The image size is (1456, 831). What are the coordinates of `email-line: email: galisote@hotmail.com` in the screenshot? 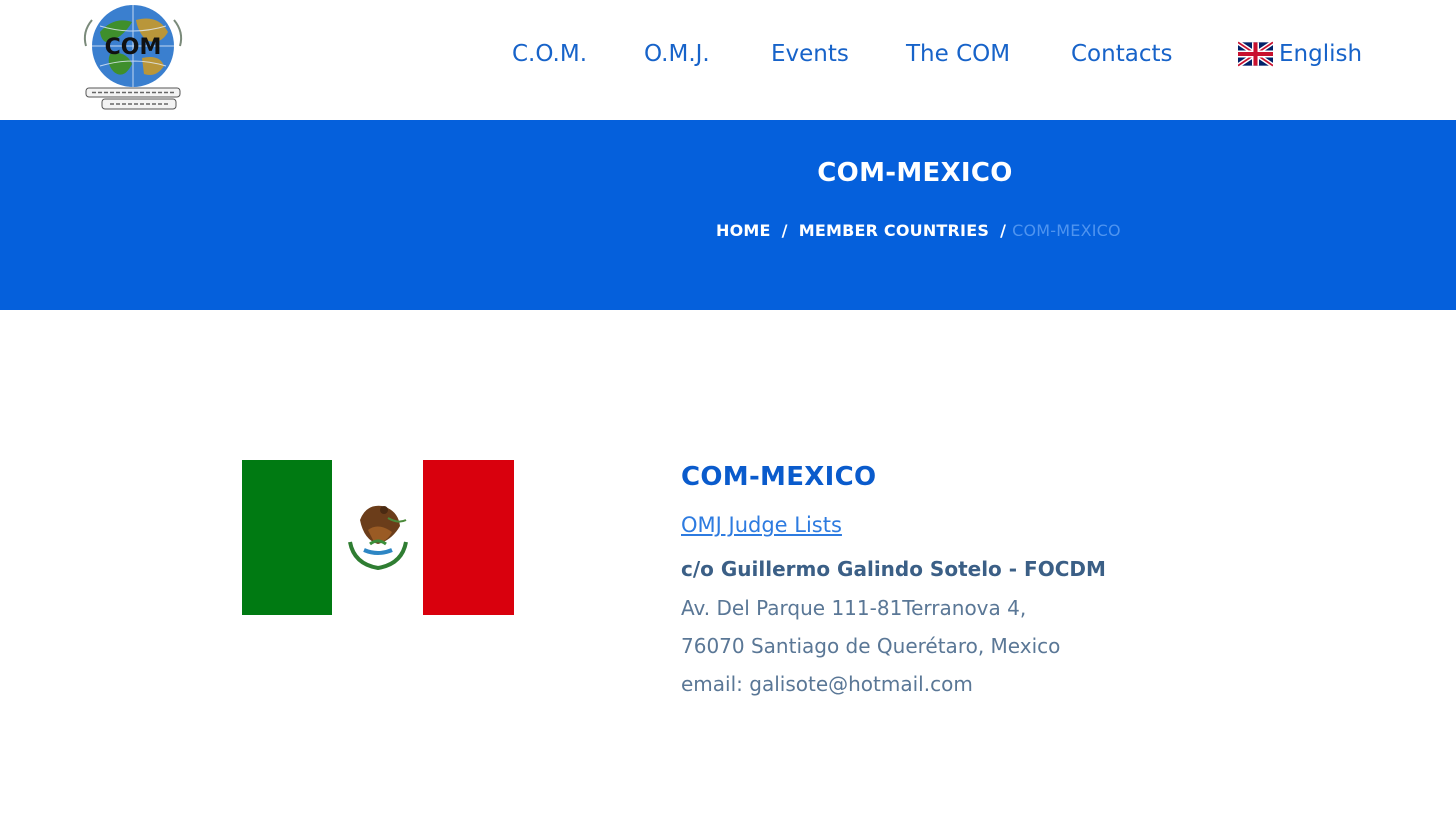 It's located at (827, 684).